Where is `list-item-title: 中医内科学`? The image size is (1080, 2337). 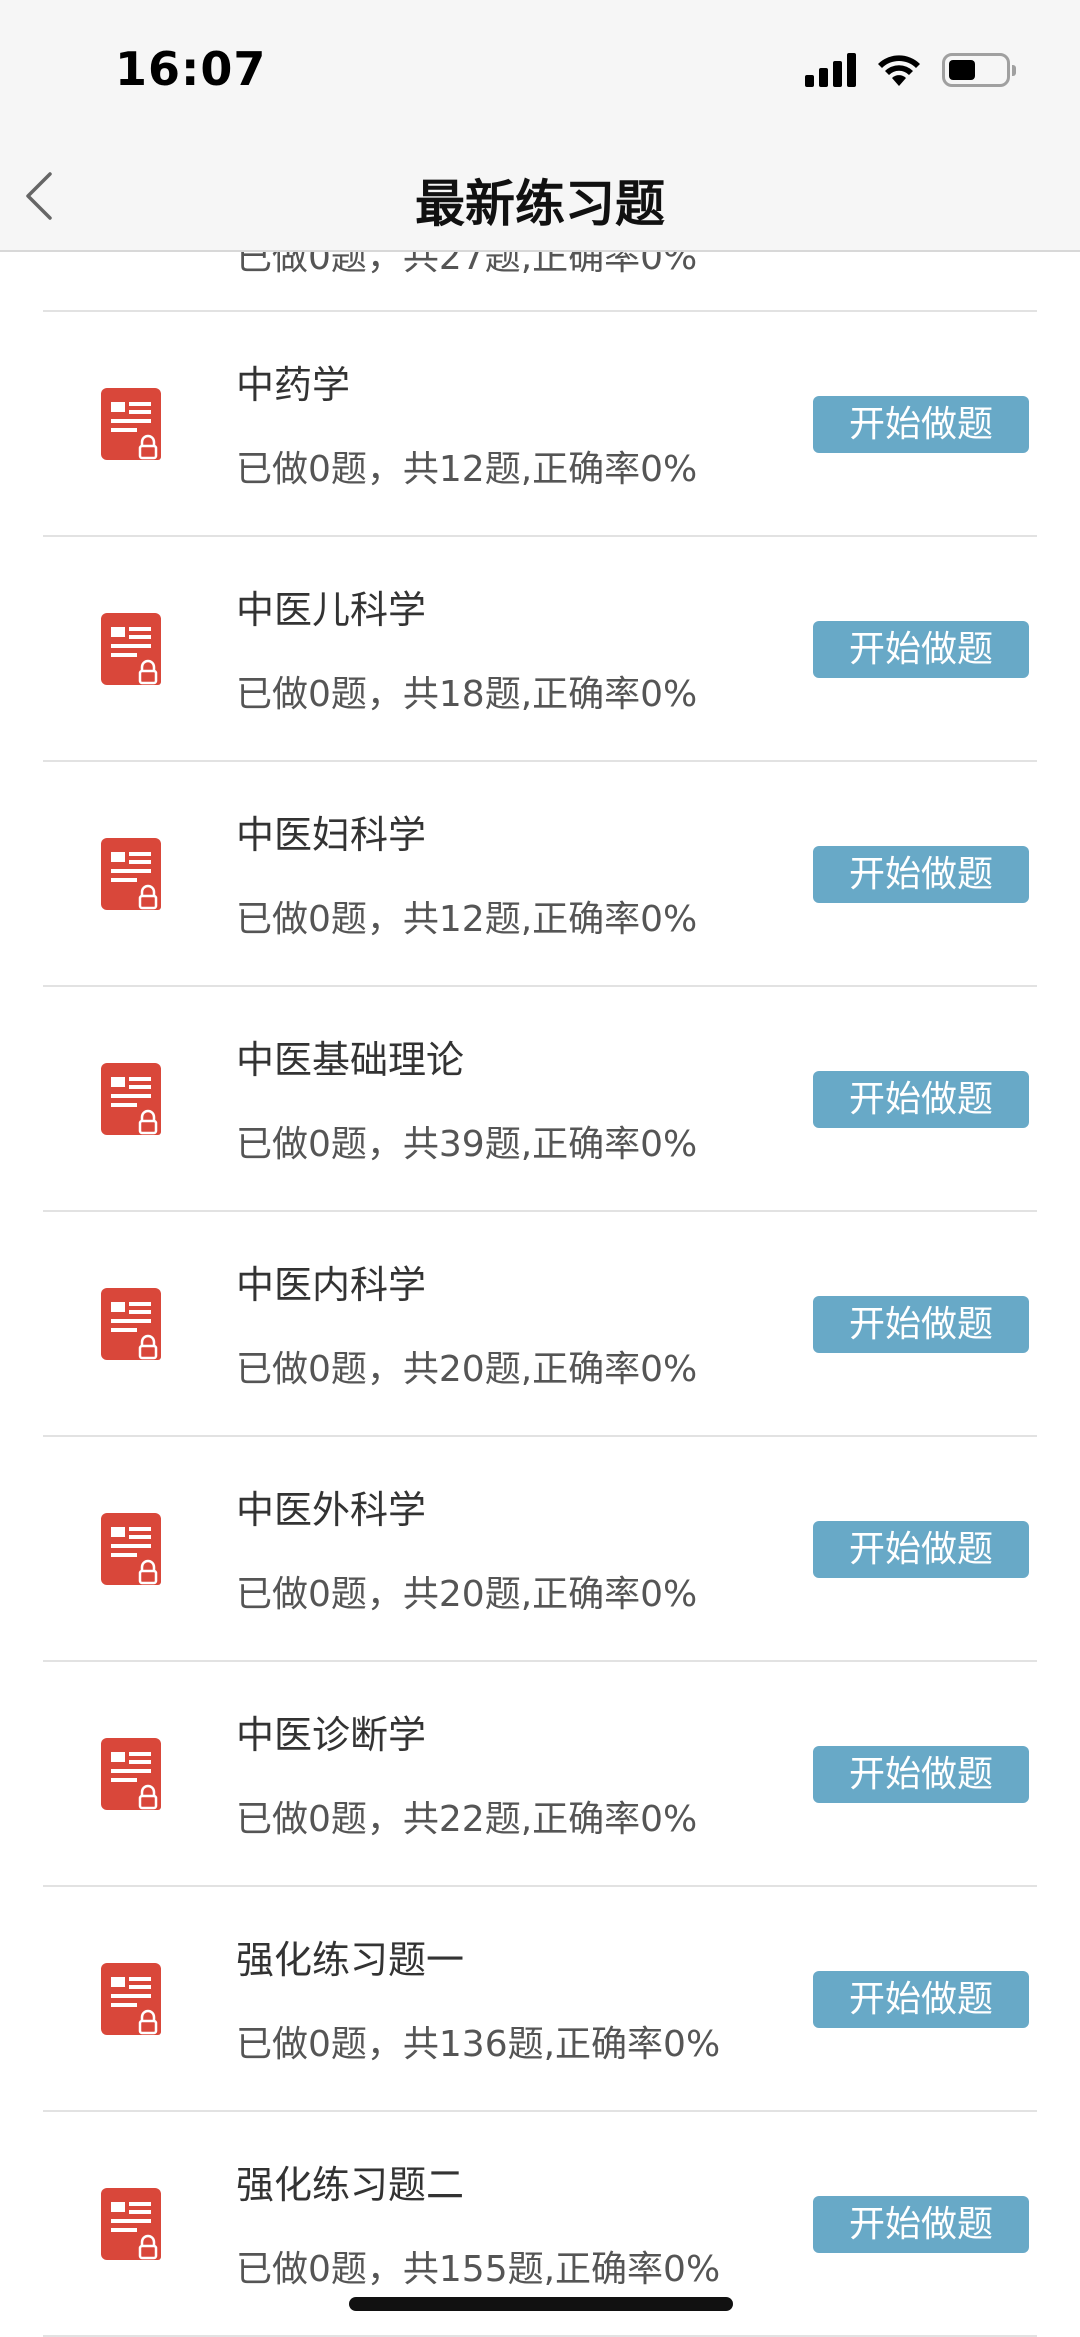
list-item-title: 中医内科学 is located at coordinates (331, 1285).